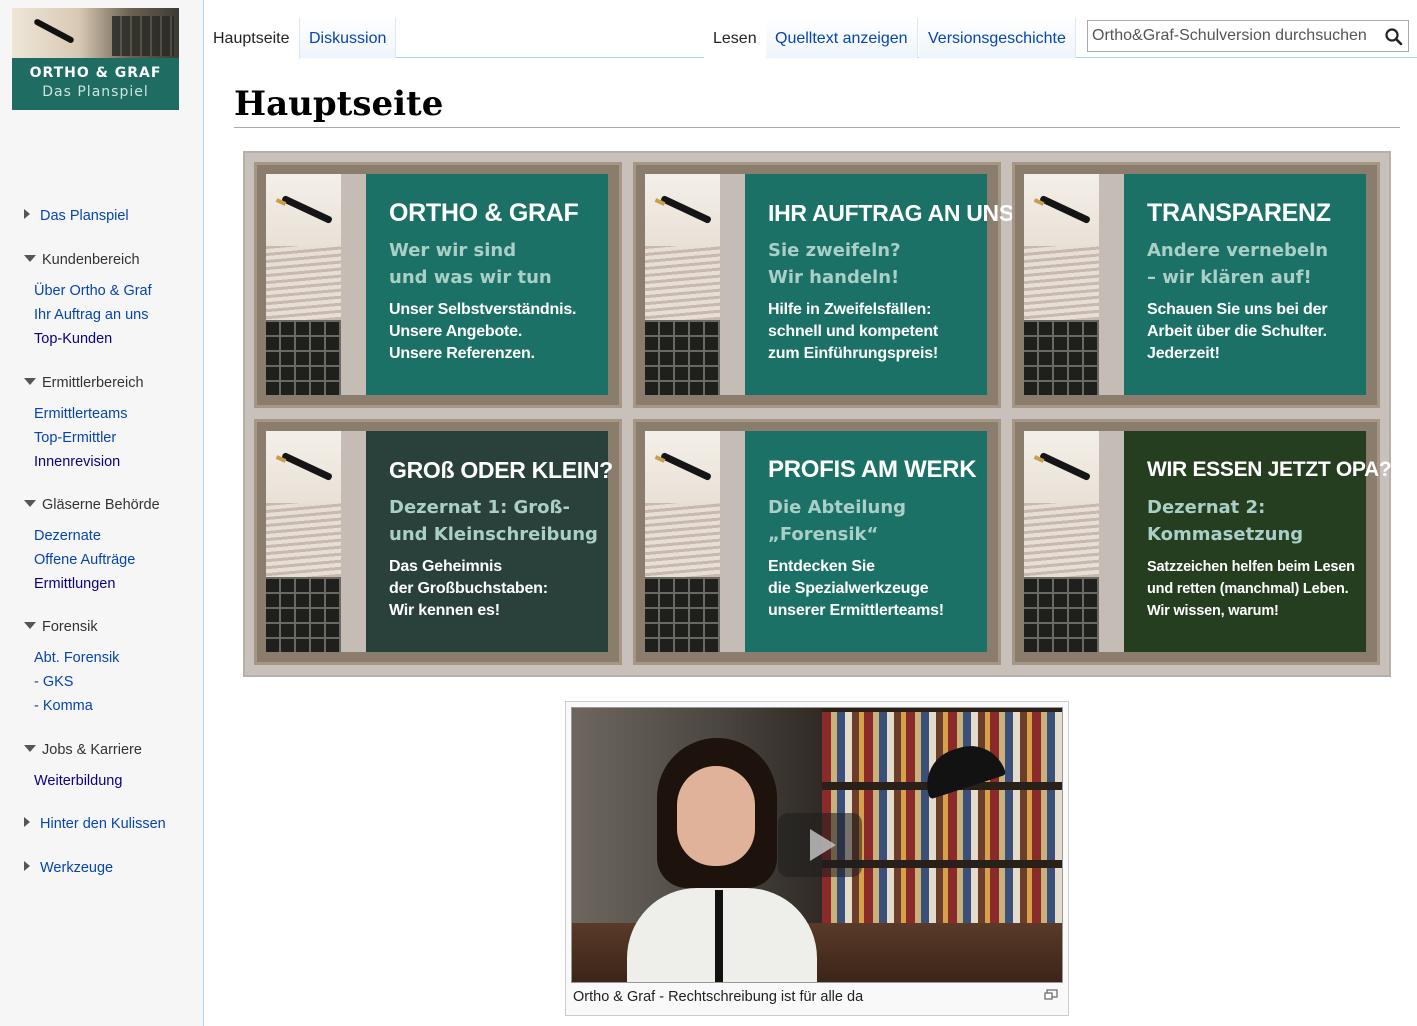 Image resolution: width=1417 pixels, height=1026 pixels. What do you see at coordinates (1239, 213) in the screenshot?
I see `tile-heading: TRANSPARENZ` at bounding box center [1239, 213].